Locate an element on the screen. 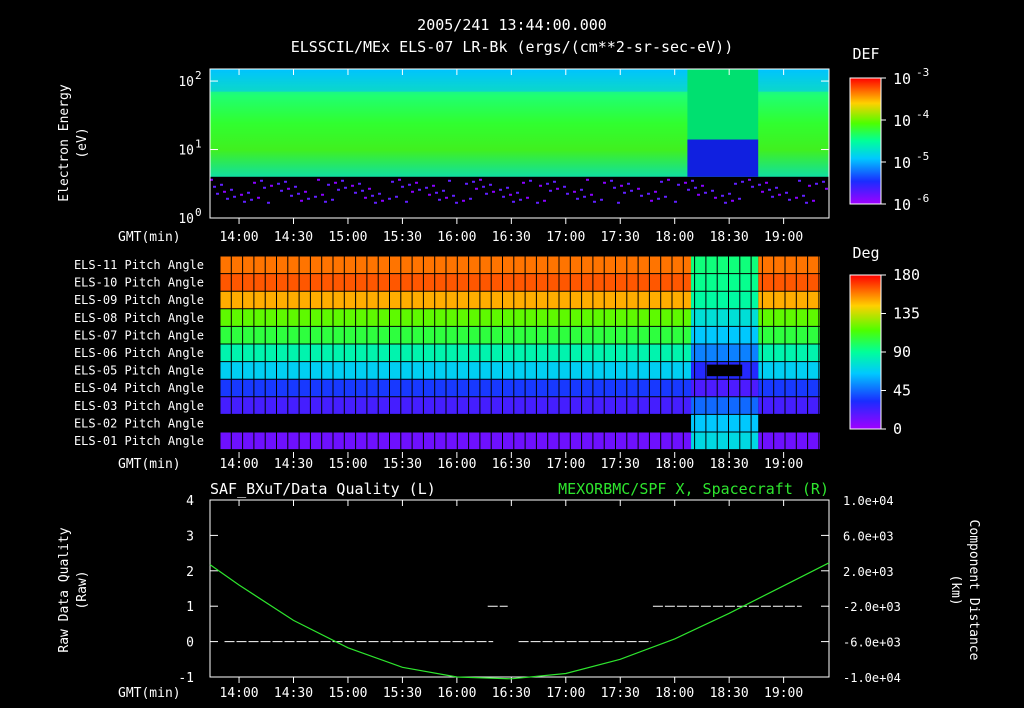 The image size is (1024, 708). line-left-tick-label: 0 is located at coordinates (190, 643).